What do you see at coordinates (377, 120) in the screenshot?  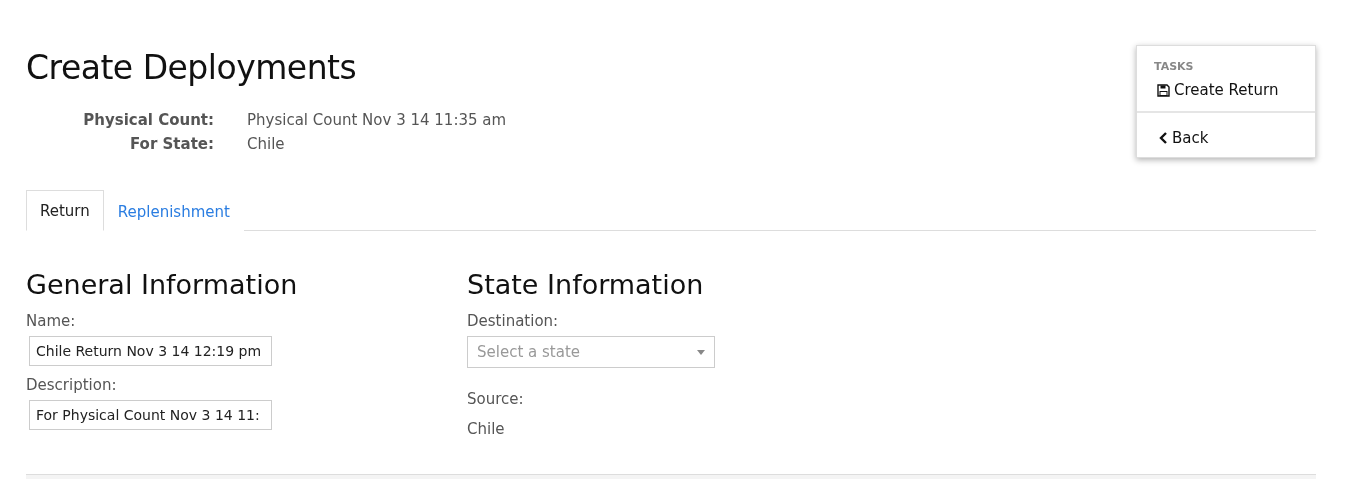 I see `summary-value: Physical Count Nov 3 14 11:35 am` at bounding box center [377, 120].